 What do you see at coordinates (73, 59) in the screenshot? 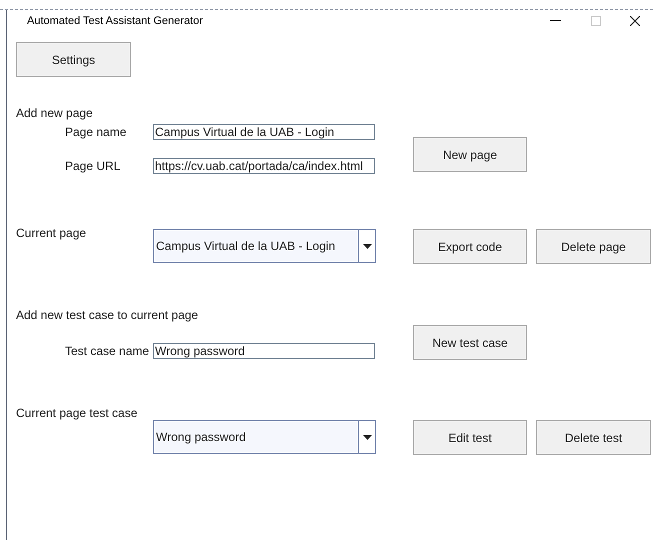
I see `settings-button: Settings` at bounding box center [73, 59].